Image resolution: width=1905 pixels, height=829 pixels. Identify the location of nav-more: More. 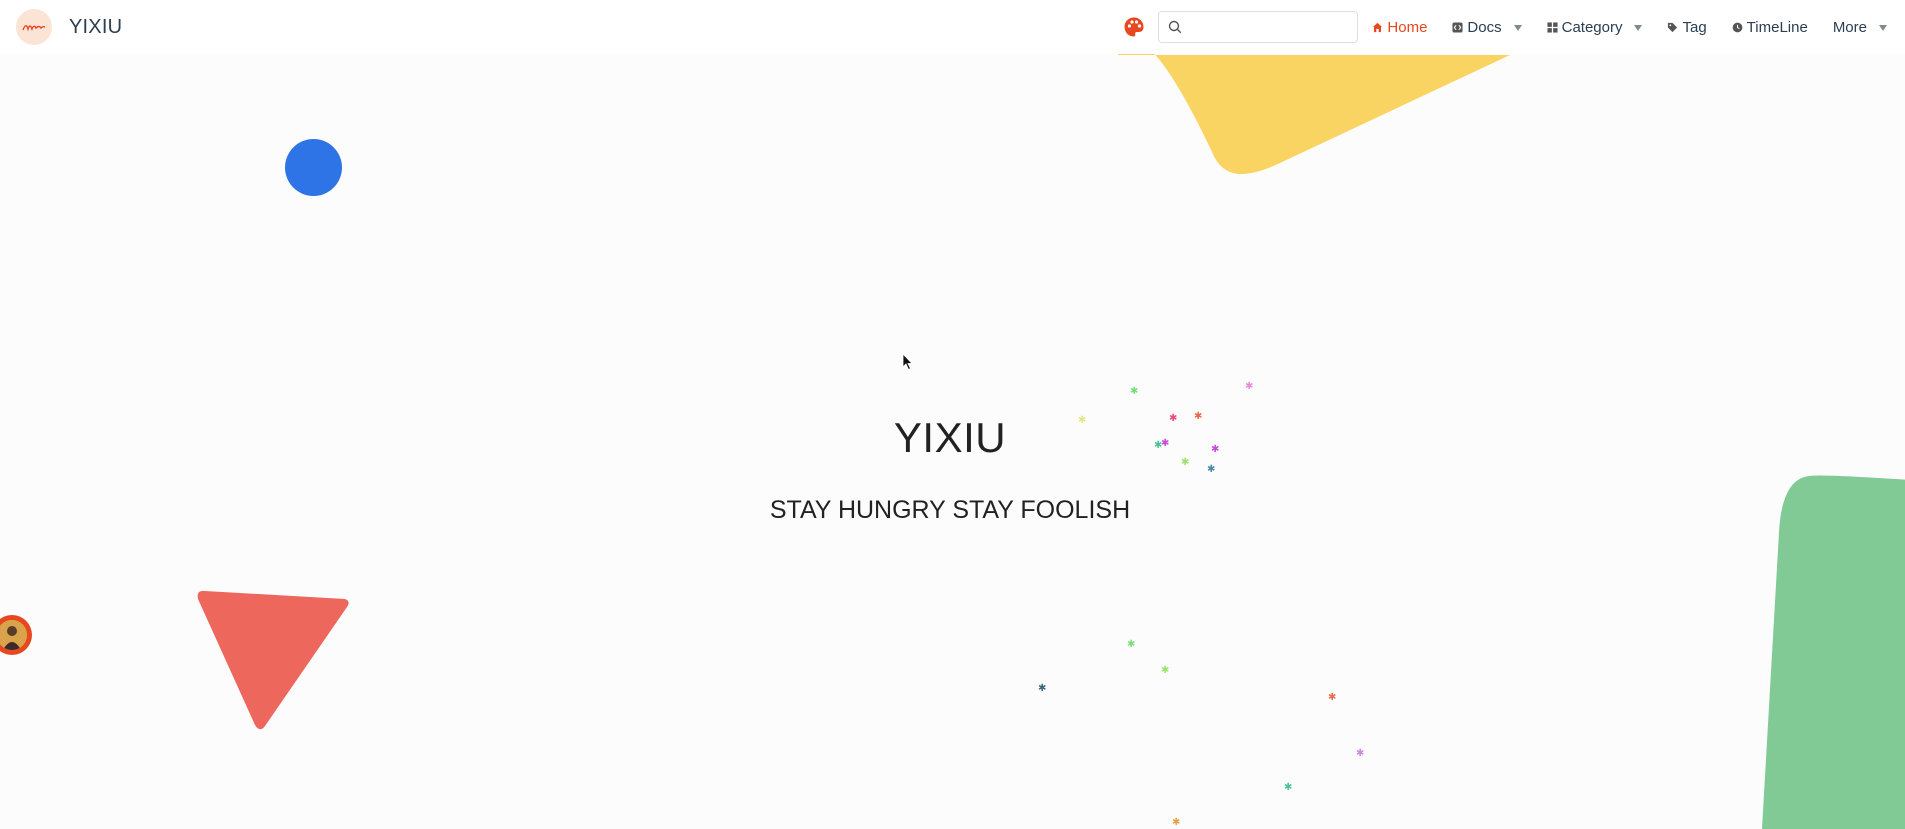
(1860, 27).